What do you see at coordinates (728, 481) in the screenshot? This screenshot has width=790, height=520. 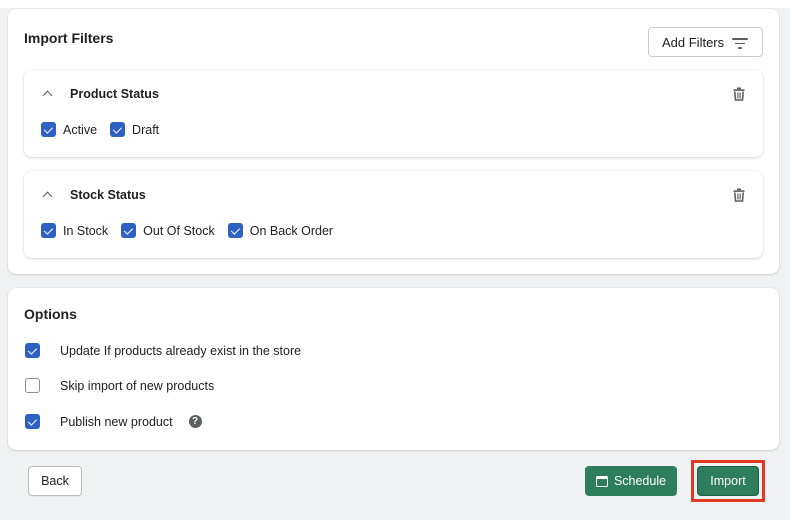 I see `import-button: Import` at bounding box center [728, 481].